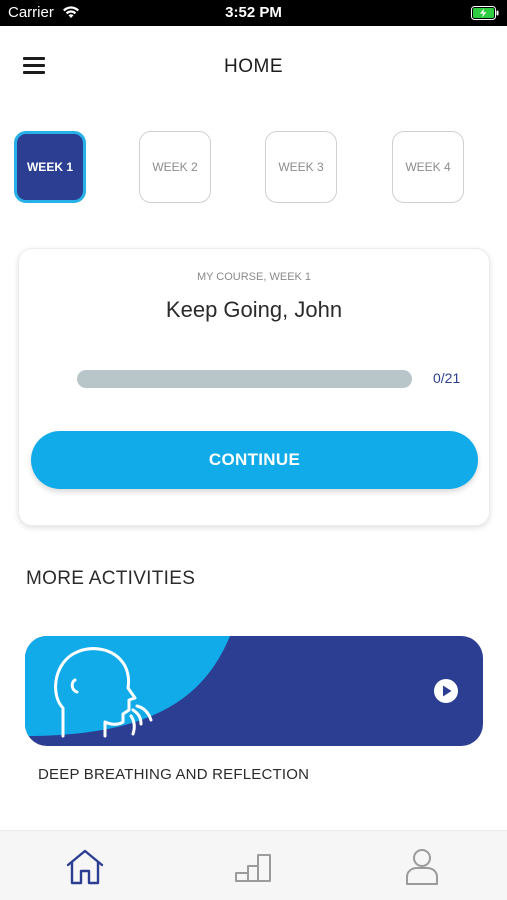 This screenshot has height=900, width=507. I want to click on week-selector: WEEK 1 WEEK 2 WEEK 3 WEEK 4, so click(253, 167).